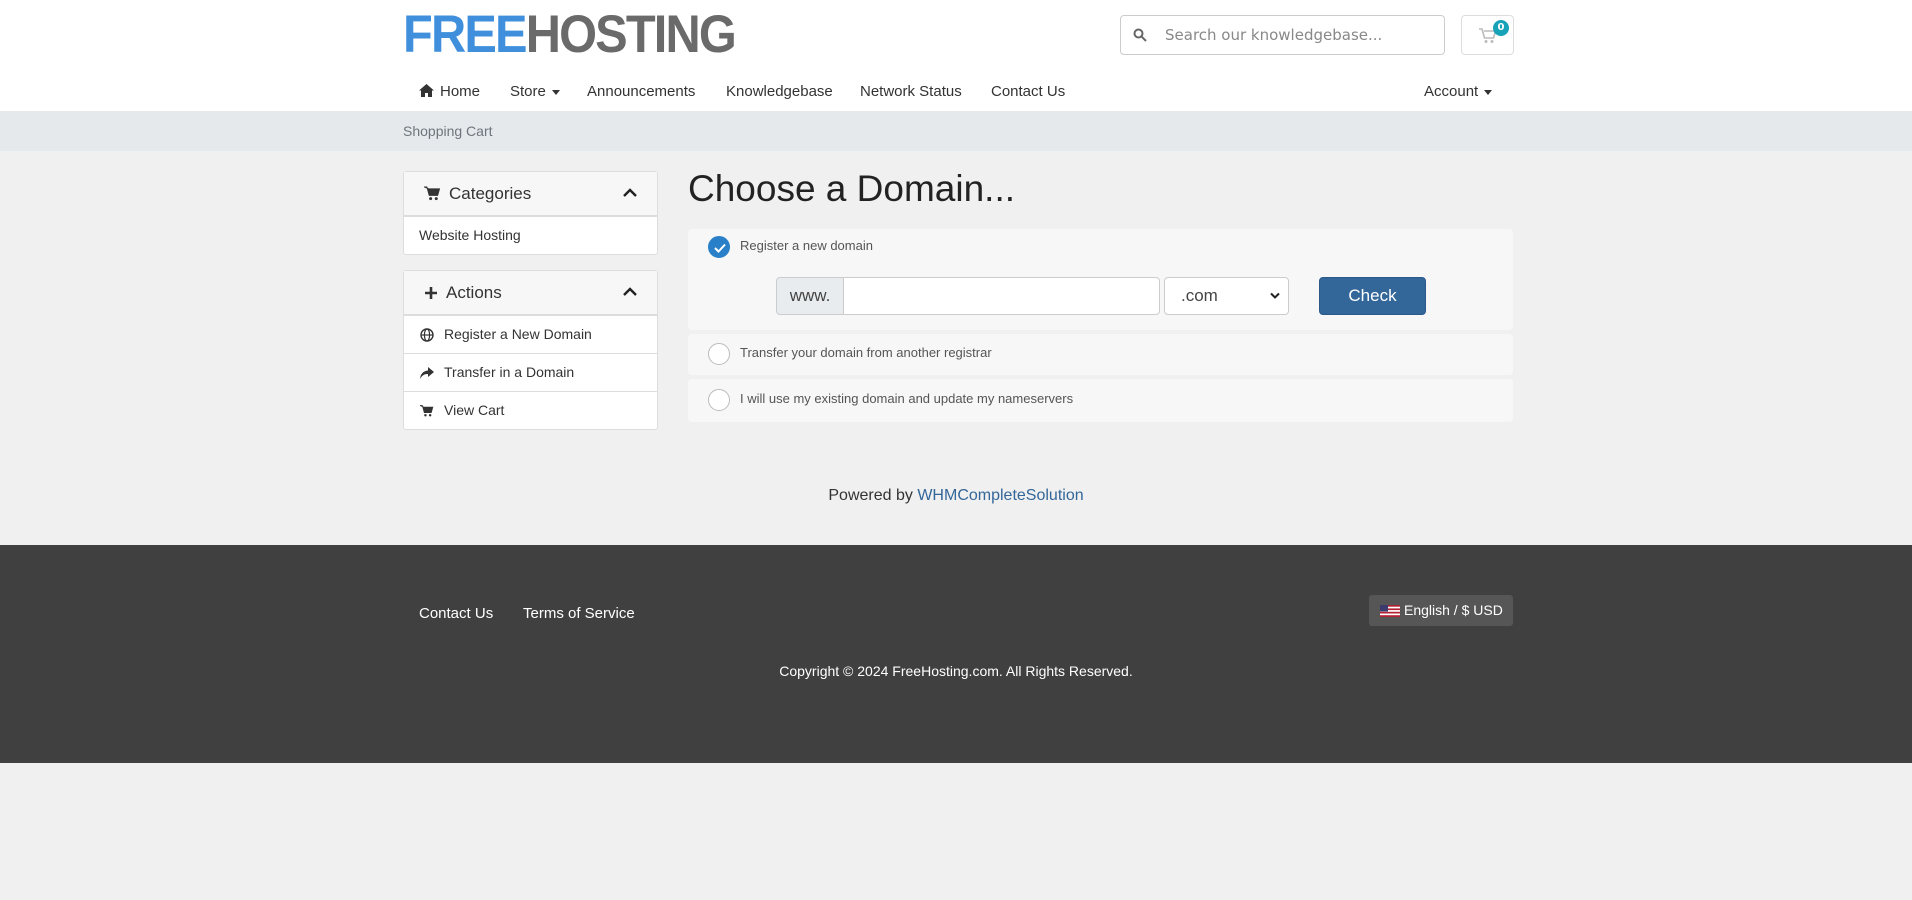  What do you see at coordinates (719, 400) in the screenshot?
I see `existing-domain-radio` at bounding box center [719, 400].